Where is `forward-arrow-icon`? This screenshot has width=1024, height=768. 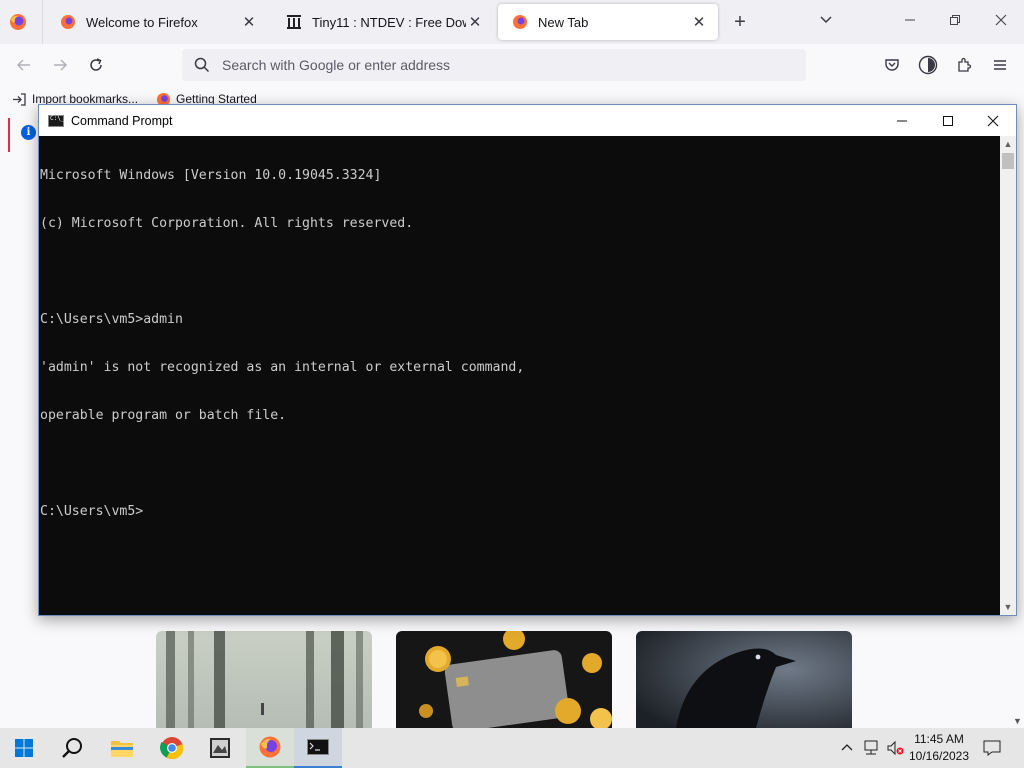 forward-arrow-icon is located at coordinates (61, 65).